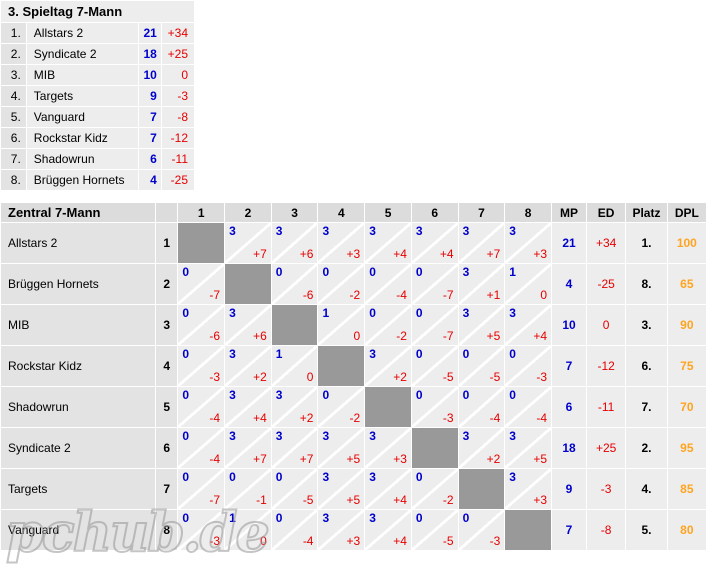 The width and height of the screenshot is (707, 568). I want to click on cross-table-team-index: 7, so click(167, 489).